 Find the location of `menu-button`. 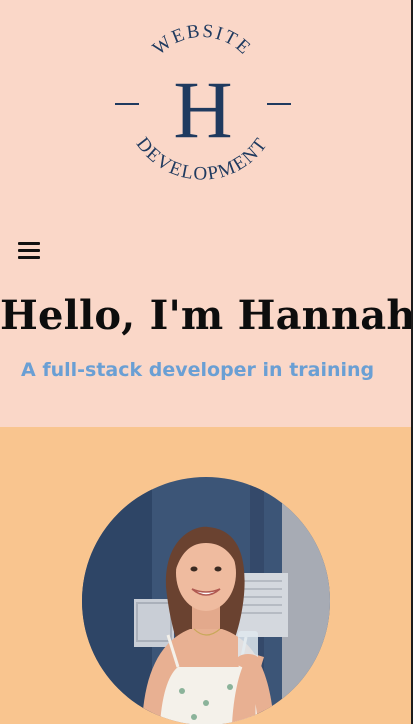

menu-button is located at coordinates (30, 251).